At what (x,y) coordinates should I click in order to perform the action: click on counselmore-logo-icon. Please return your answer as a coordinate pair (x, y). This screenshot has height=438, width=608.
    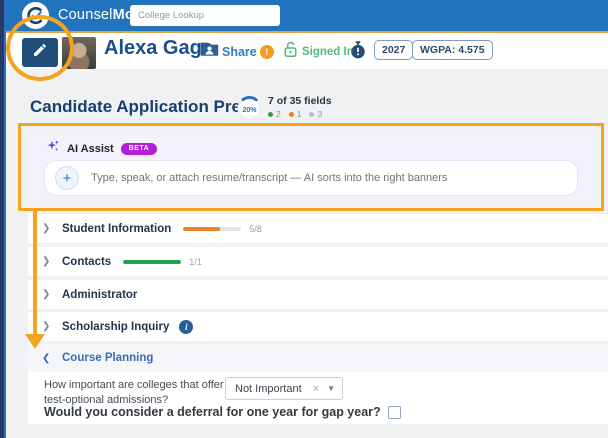
    Looking at the image, I should click on (35, 15).